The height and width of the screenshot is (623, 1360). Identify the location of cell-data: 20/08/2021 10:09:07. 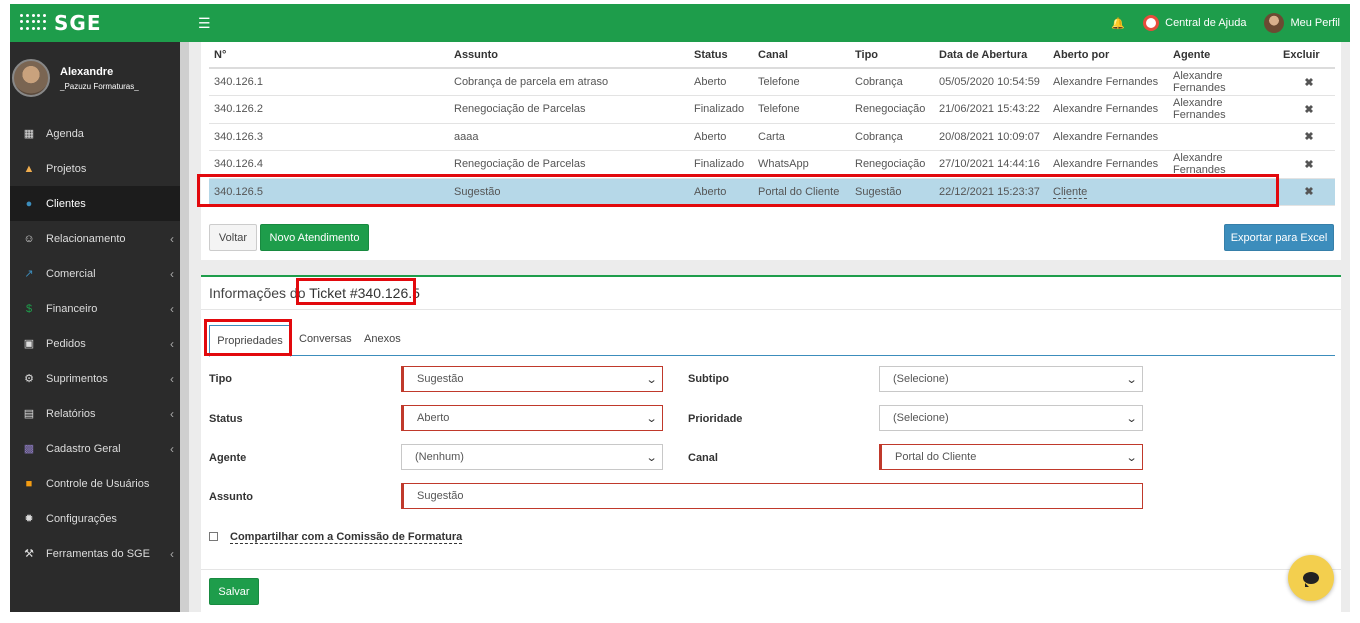
(991, 137).